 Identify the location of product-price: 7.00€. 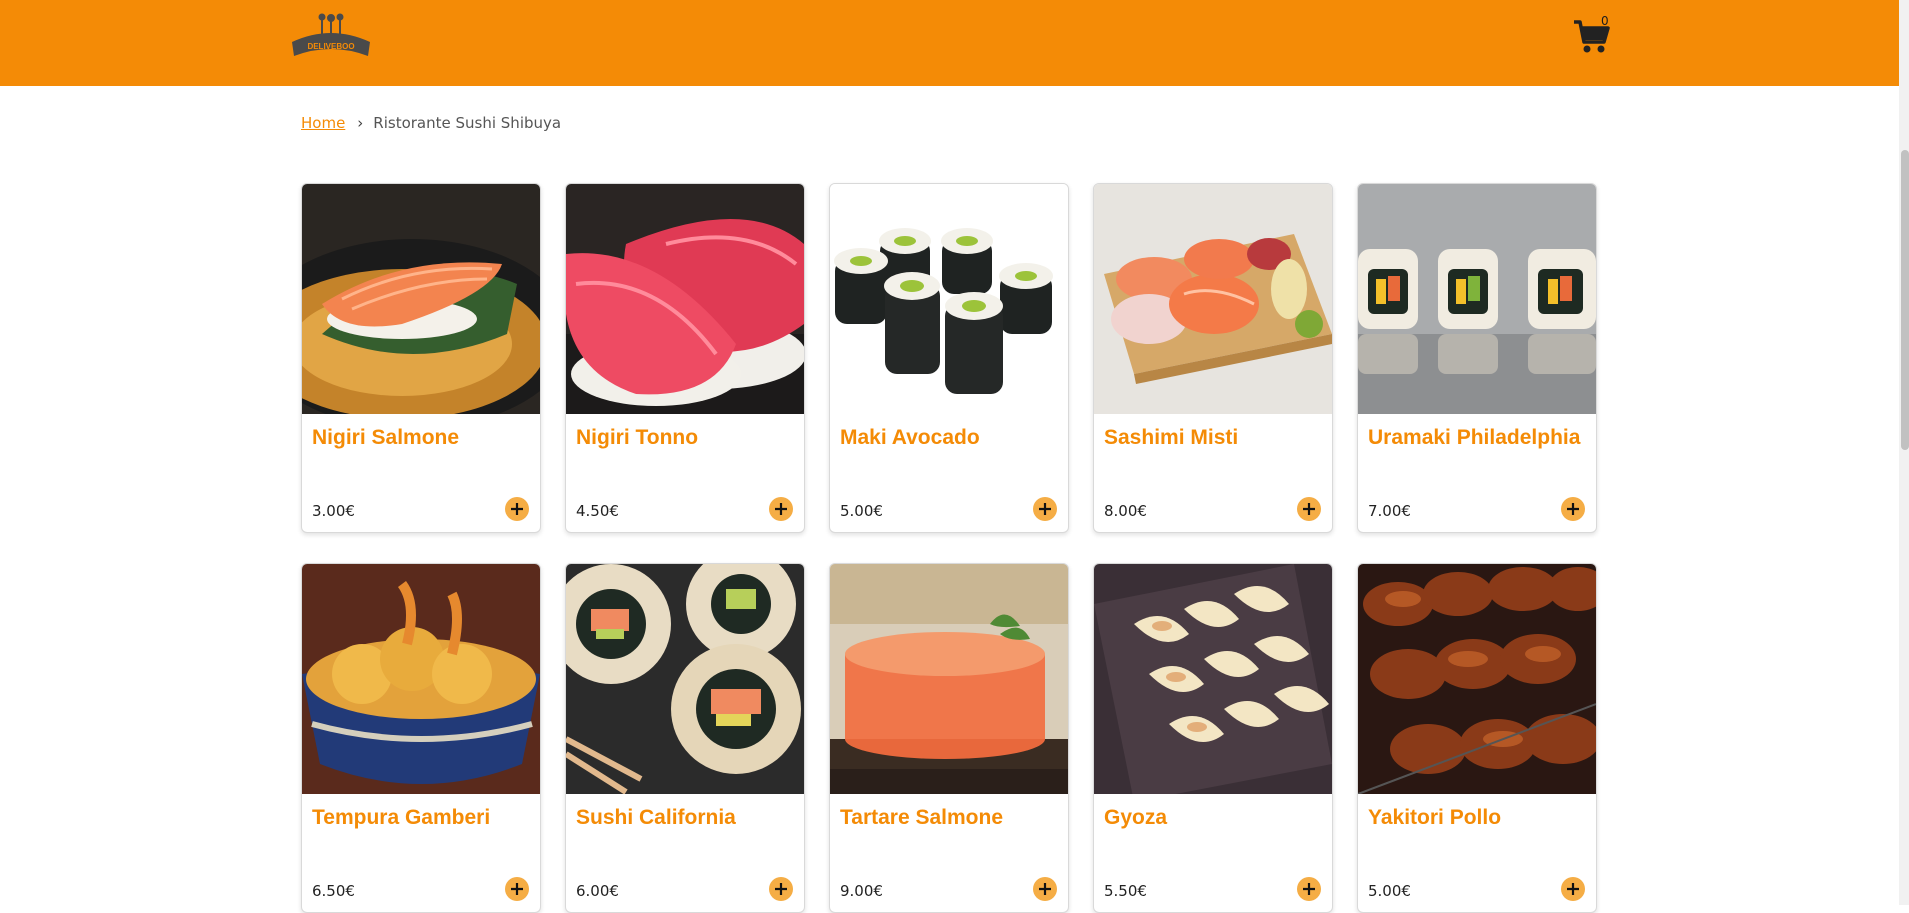
(1389, 511).